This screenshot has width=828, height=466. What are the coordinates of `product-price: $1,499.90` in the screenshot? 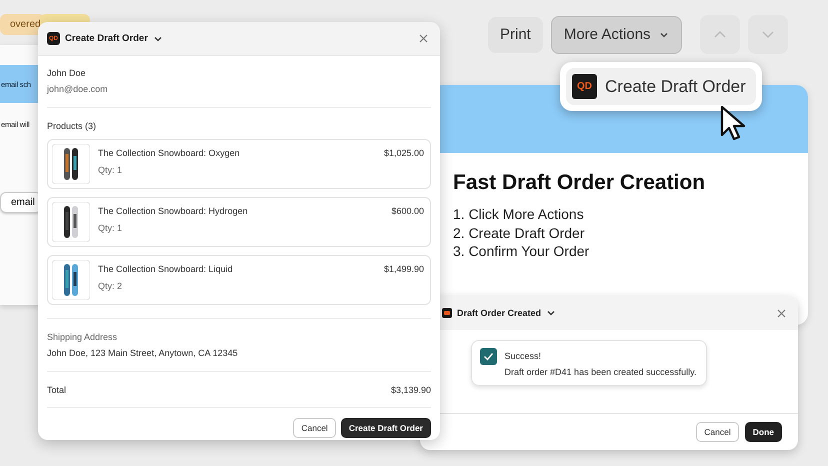 It's located at (404, 269).